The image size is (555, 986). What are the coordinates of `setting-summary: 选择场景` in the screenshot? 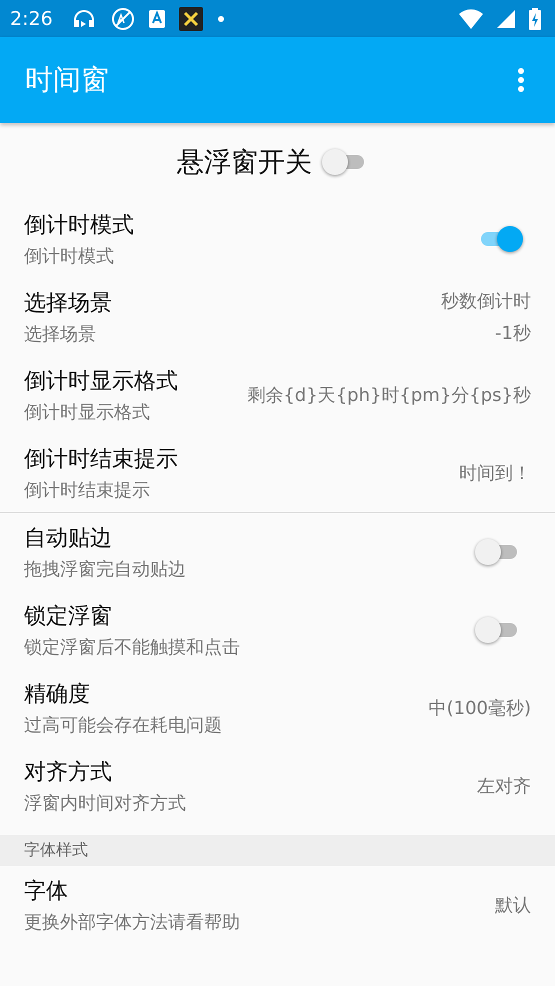 It's located at (60, 334).